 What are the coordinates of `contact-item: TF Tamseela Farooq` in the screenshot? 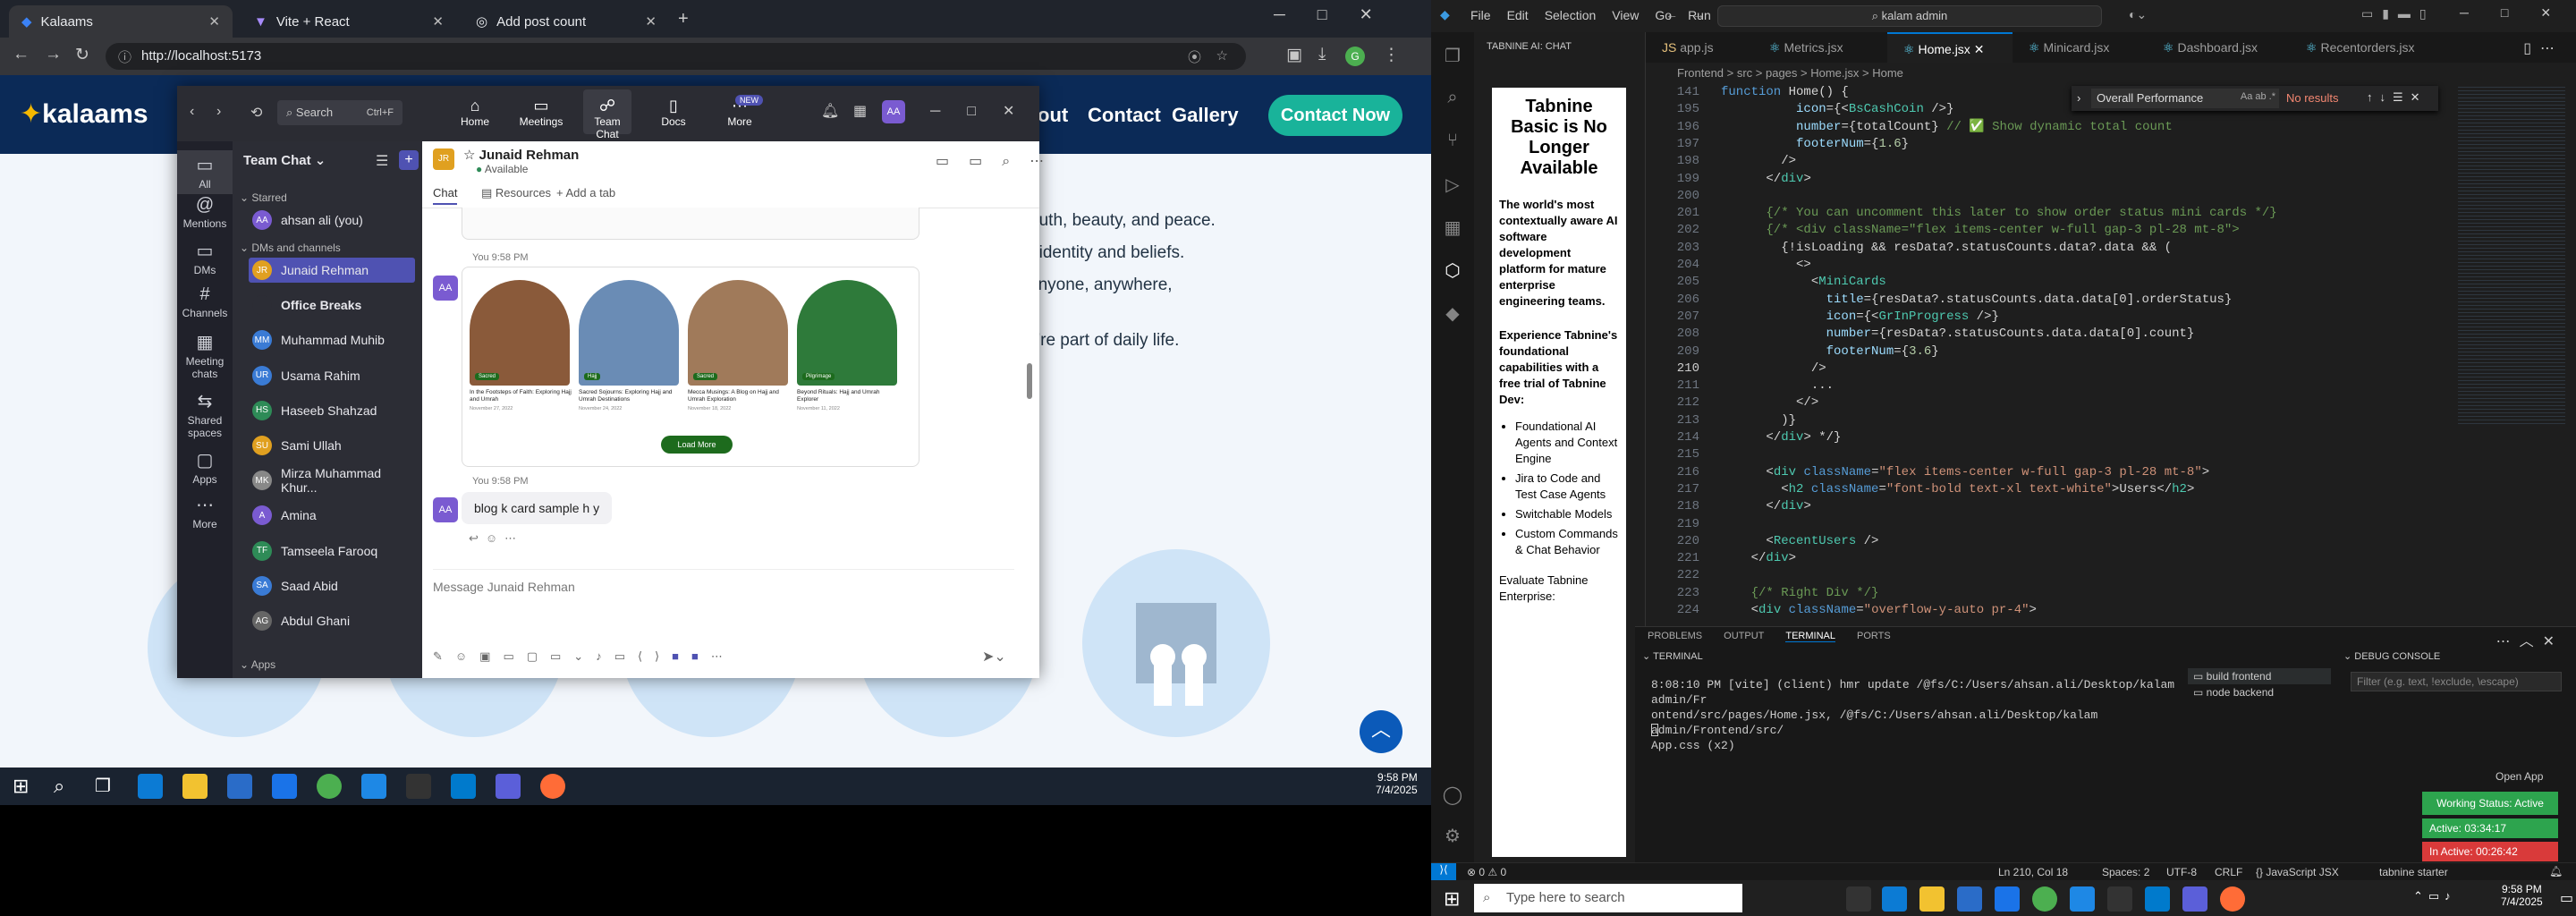 It's located at (332, 551).